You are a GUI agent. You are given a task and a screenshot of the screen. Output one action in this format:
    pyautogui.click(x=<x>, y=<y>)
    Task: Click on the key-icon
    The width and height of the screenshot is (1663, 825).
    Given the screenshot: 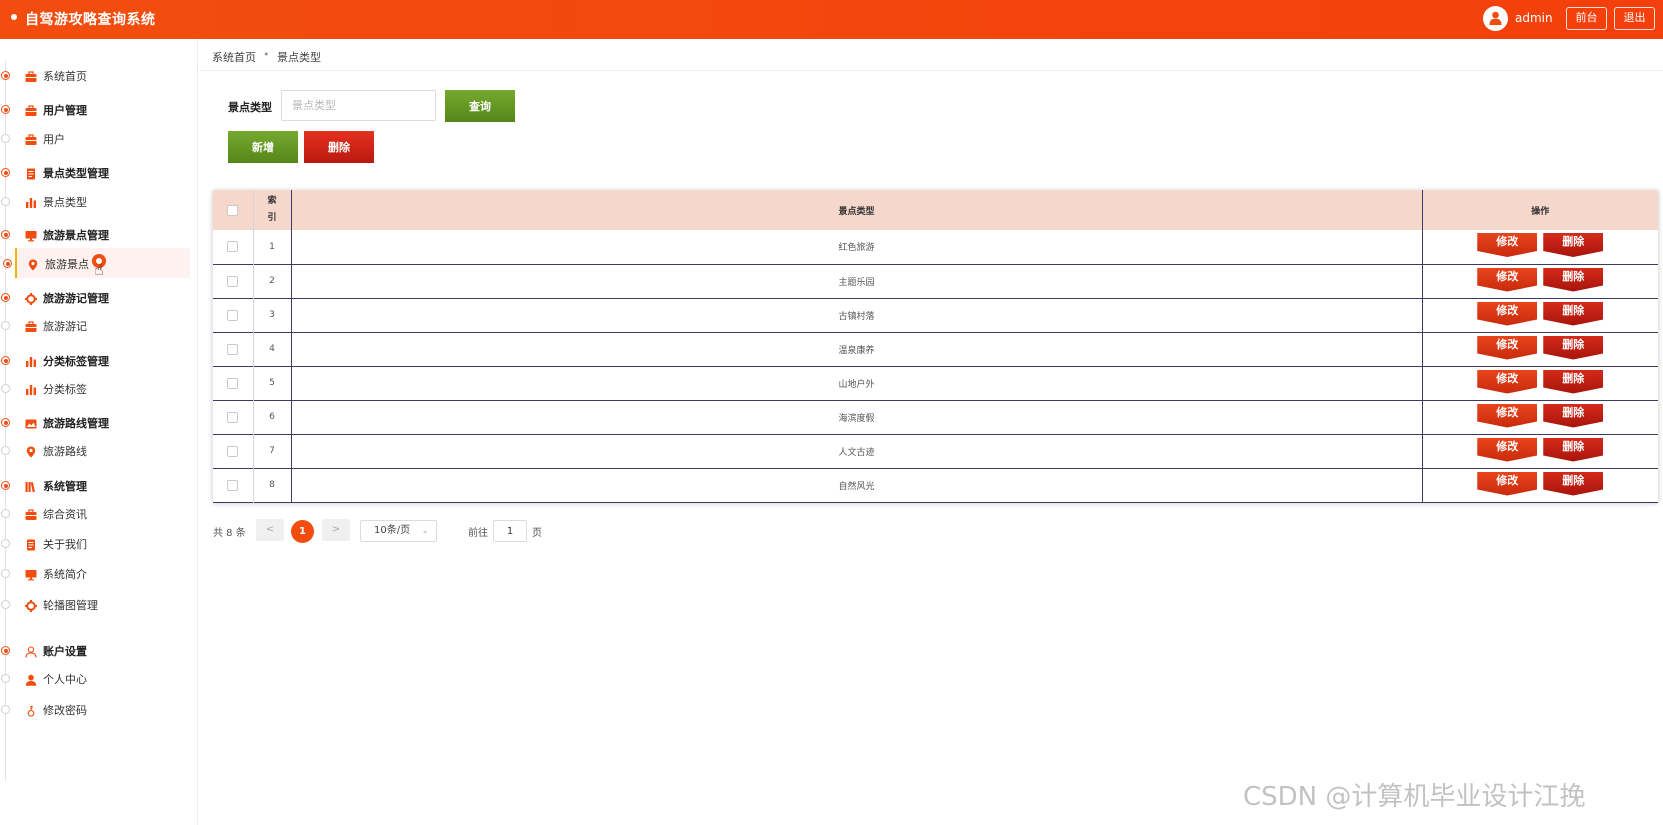 What is the action you would take?
    pyautogui.click(x=31, y=709)
    